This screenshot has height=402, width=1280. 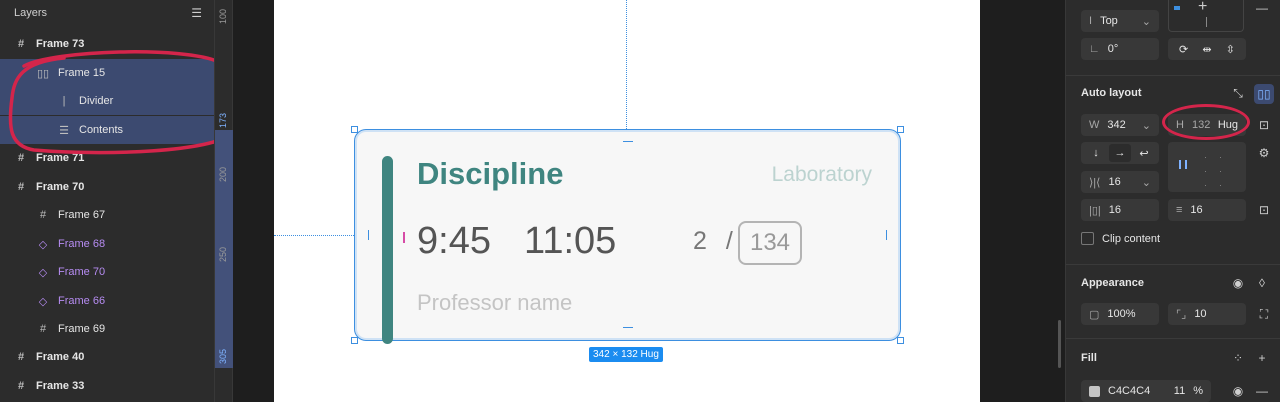 I want to click on fill-color-field: C4C4C4 11 %, so click(x=1146, y=391).